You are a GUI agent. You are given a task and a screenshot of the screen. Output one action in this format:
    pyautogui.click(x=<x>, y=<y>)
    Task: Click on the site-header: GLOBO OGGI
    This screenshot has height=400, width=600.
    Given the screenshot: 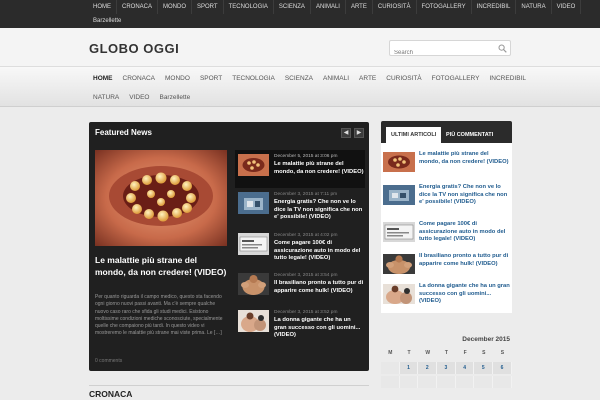 What is the action you would take?
    pyautogui.click(x=300, y=47)
    